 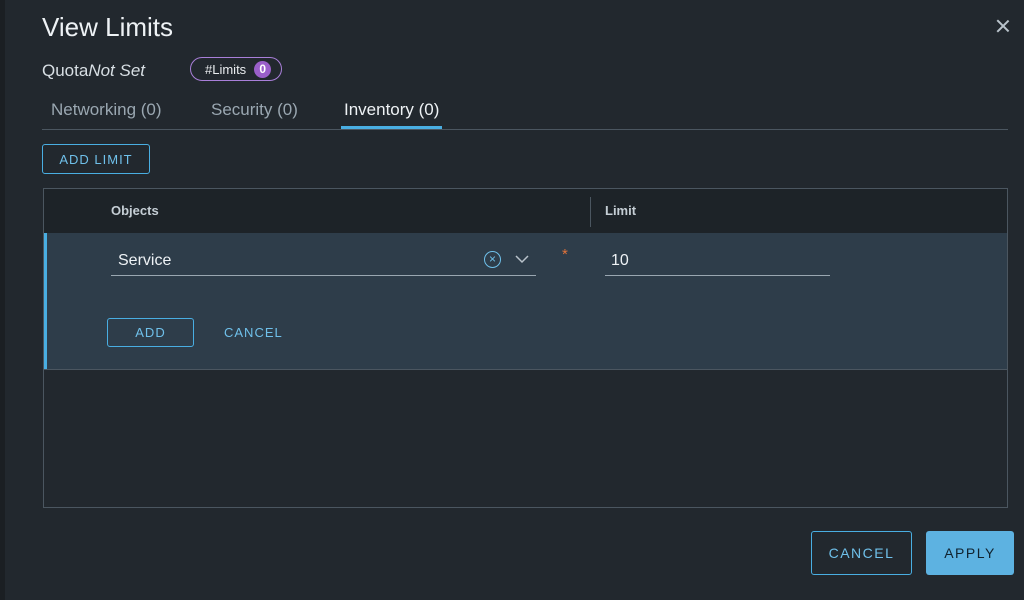 I want to click on column-separator, so click(x=590, y=212).